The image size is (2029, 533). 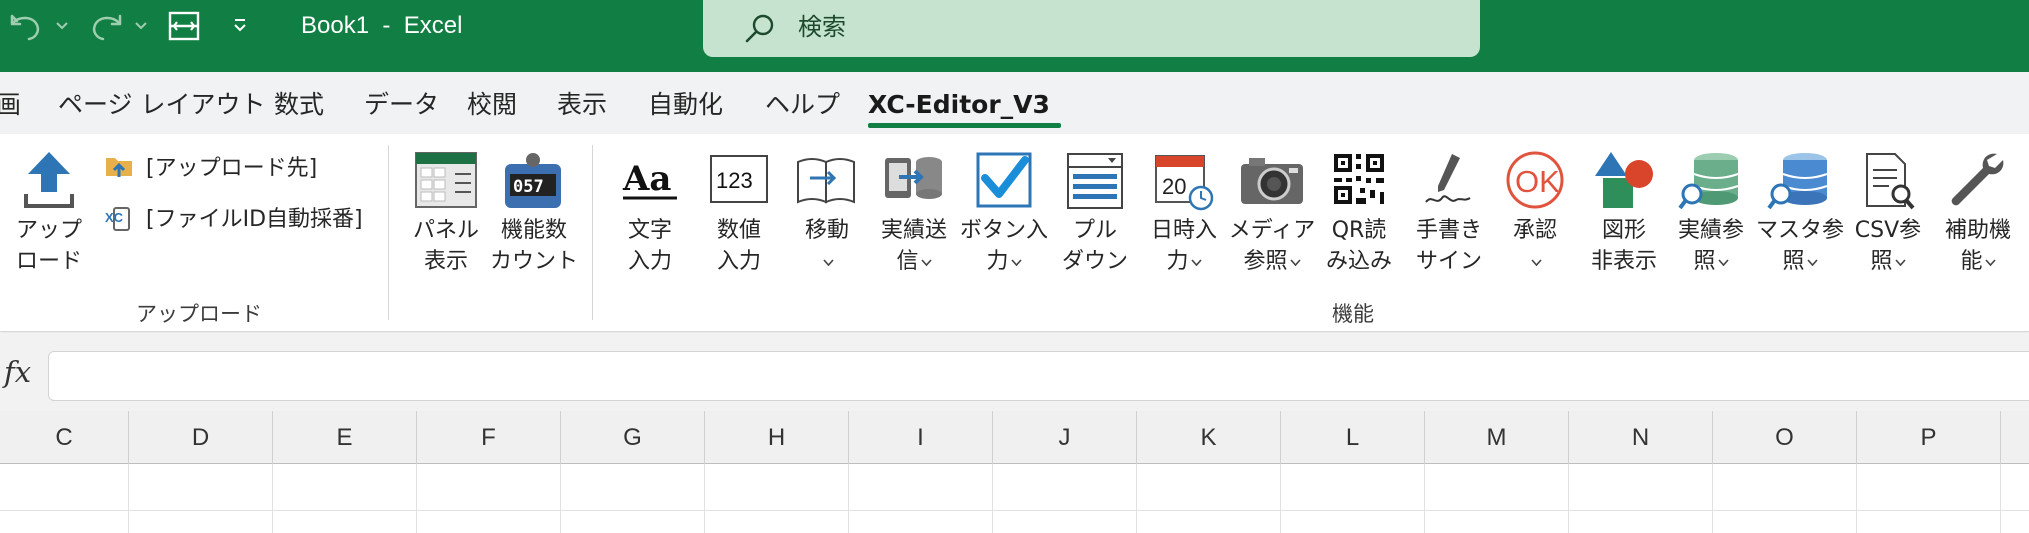 What do you see at coordinates (1449, 181) in the screenshot?
I see `pen-icon` at bounding box center [1449, 181].